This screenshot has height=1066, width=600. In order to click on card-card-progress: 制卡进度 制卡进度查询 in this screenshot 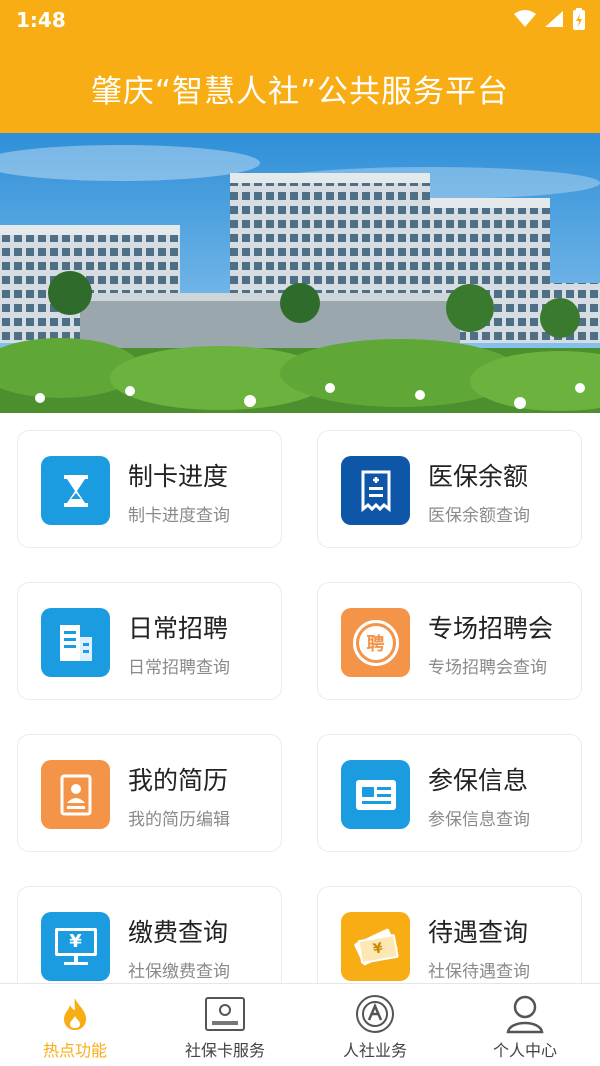, I will do `click(149, 489)`.